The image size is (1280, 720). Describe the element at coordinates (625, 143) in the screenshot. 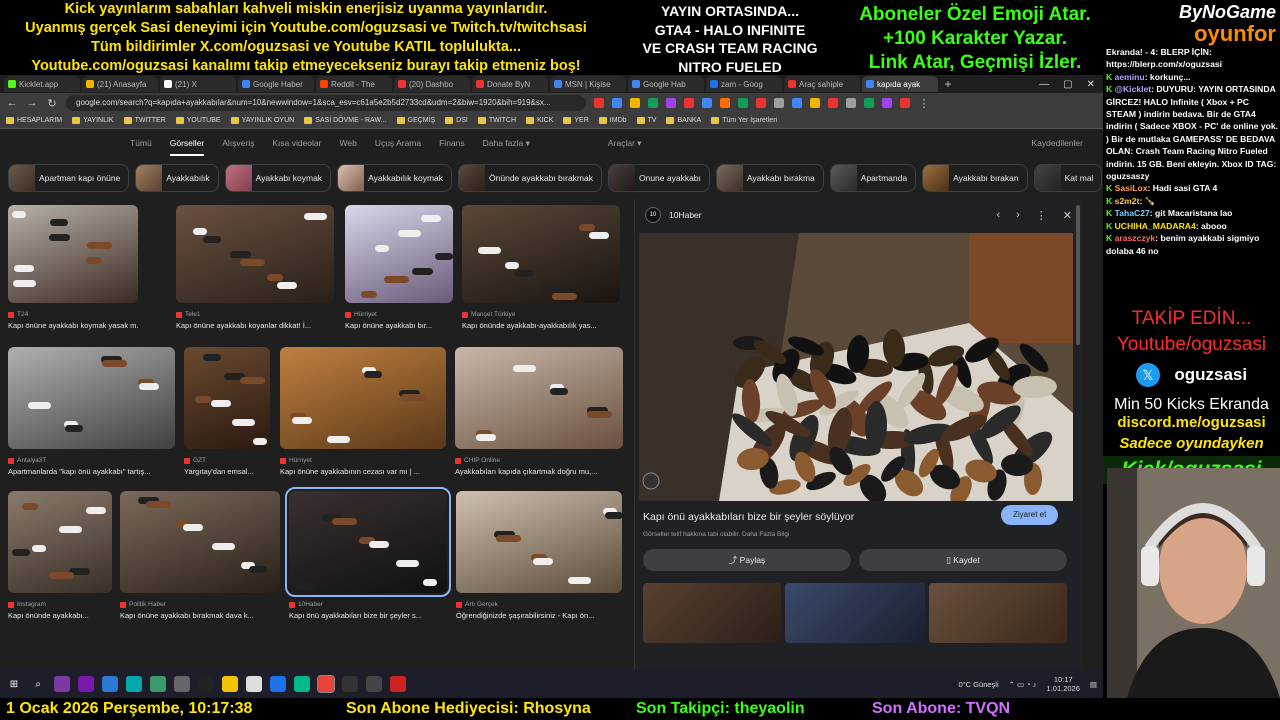

I see `tools-button: Araçlar ▾` at that location.